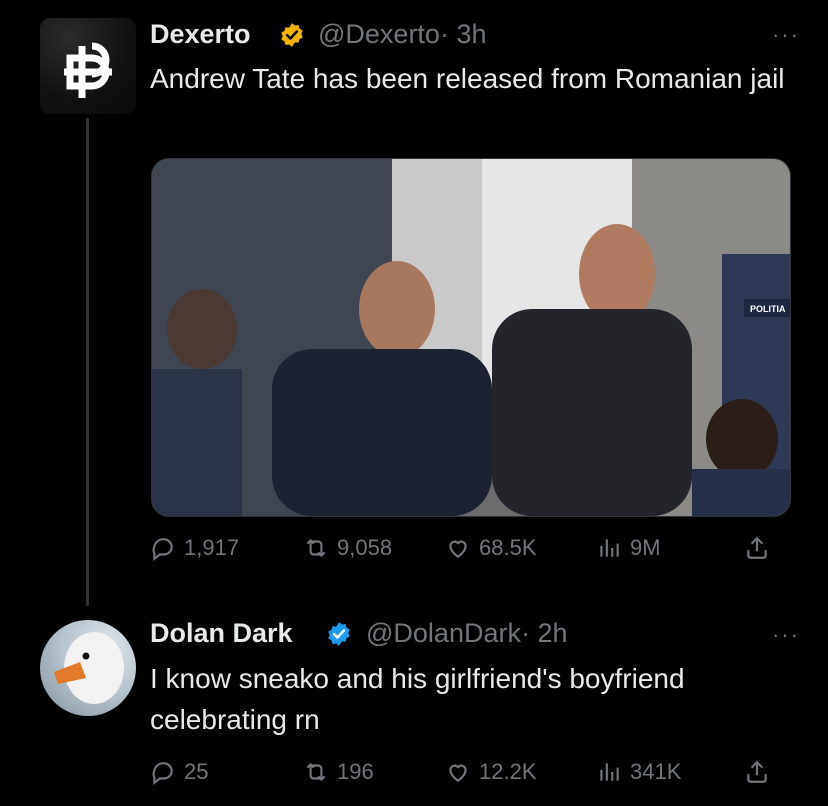 This screenshot has height=806, width=828. I want to click on tweet-time: · 3h, so click(463, 34).